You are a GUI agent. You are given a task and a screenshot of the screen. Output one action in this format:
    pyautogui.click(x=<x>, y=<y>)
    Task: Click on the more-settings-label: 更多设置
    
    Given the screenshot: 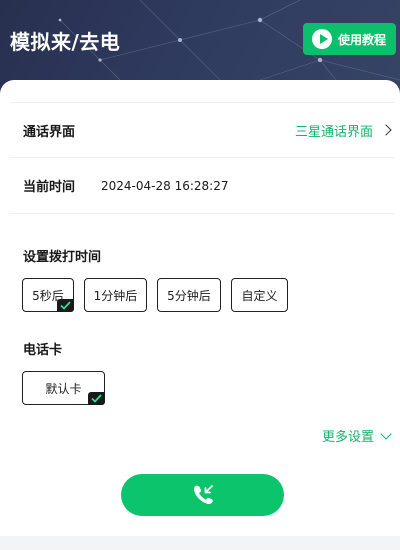 What is the action you would take?
    pyautogui.click(x=348, y=437)
    